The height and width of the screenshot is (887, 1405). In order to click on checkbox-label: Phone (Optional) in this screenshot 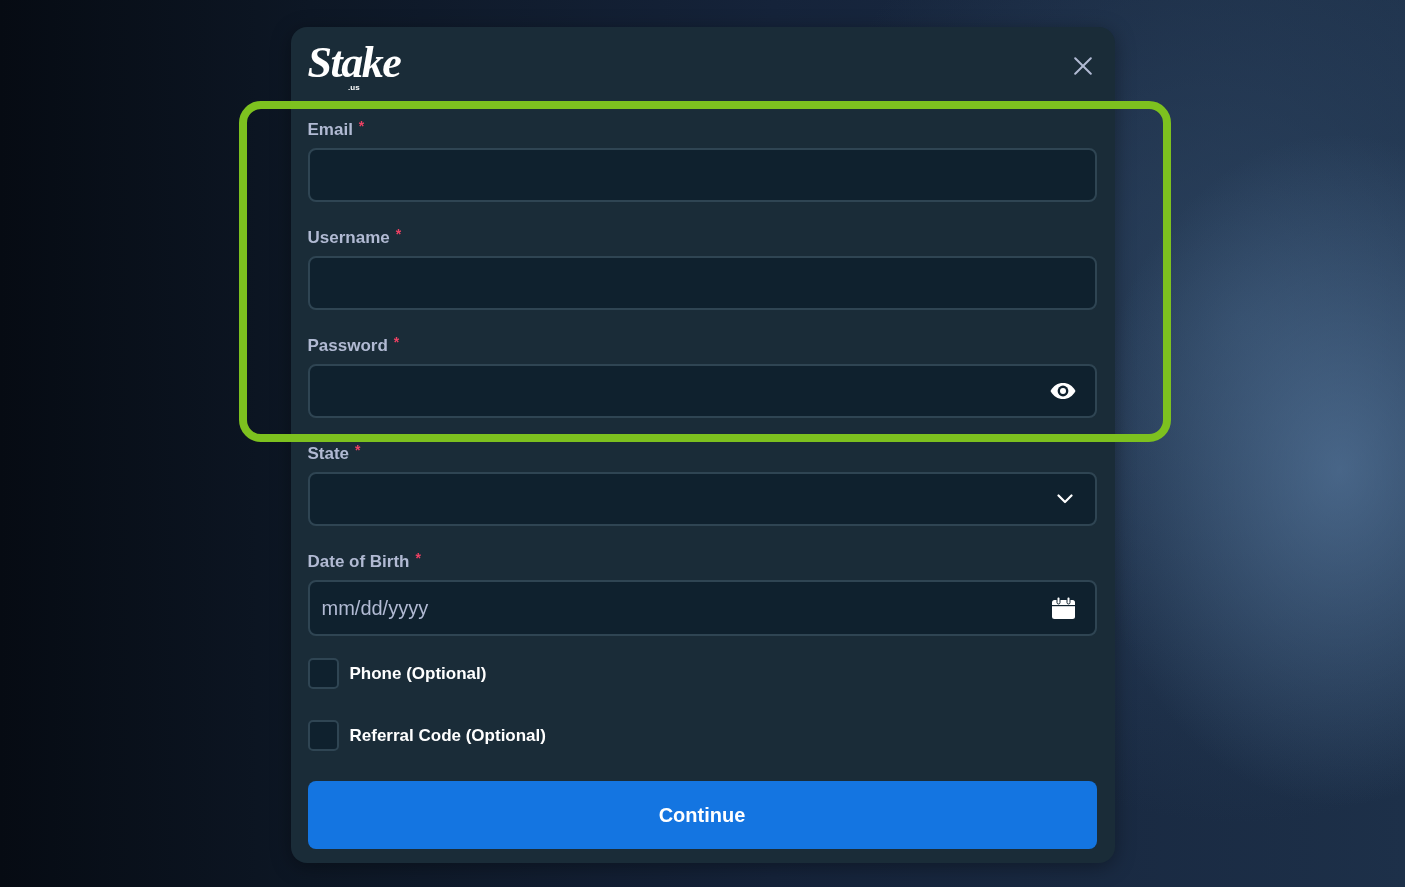, I will do `click(418, 673)`.